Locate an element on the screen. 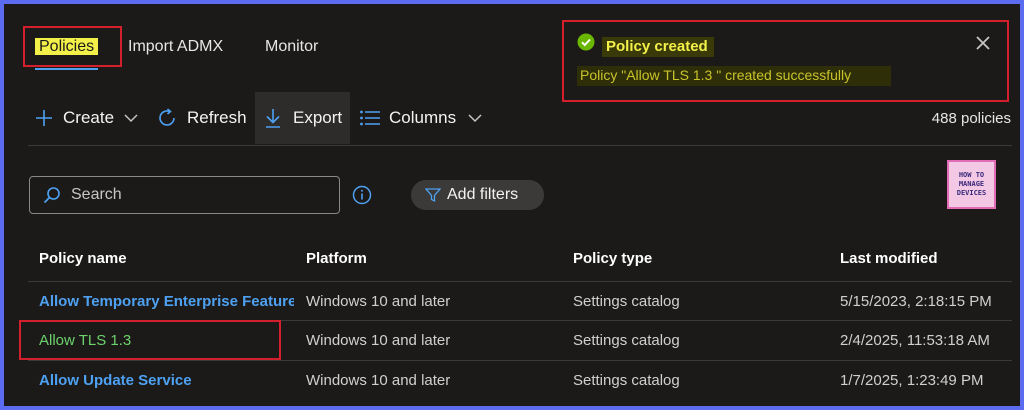  column-header-last-modified: Last modified is located at coordinates (889, 258).